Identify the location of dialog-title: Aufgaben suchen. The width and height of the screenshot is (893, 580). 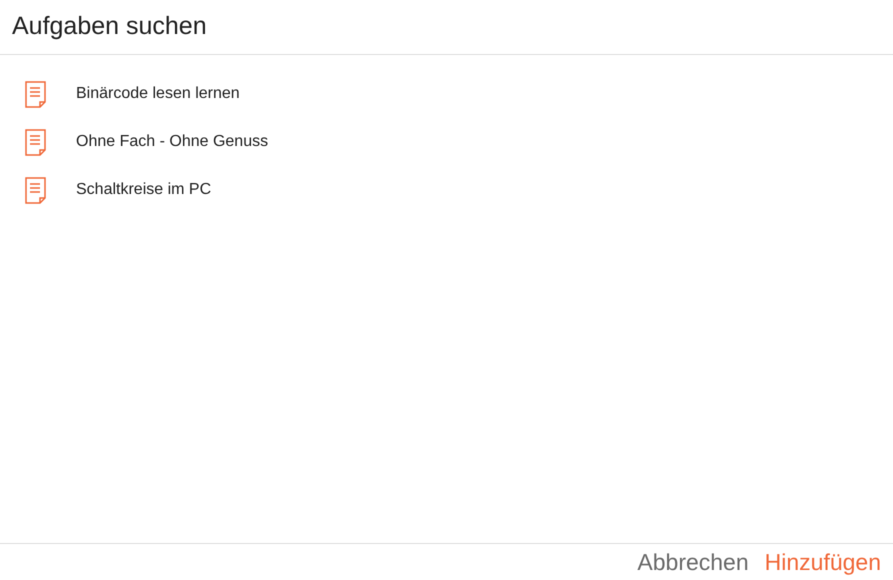
(109, 26).